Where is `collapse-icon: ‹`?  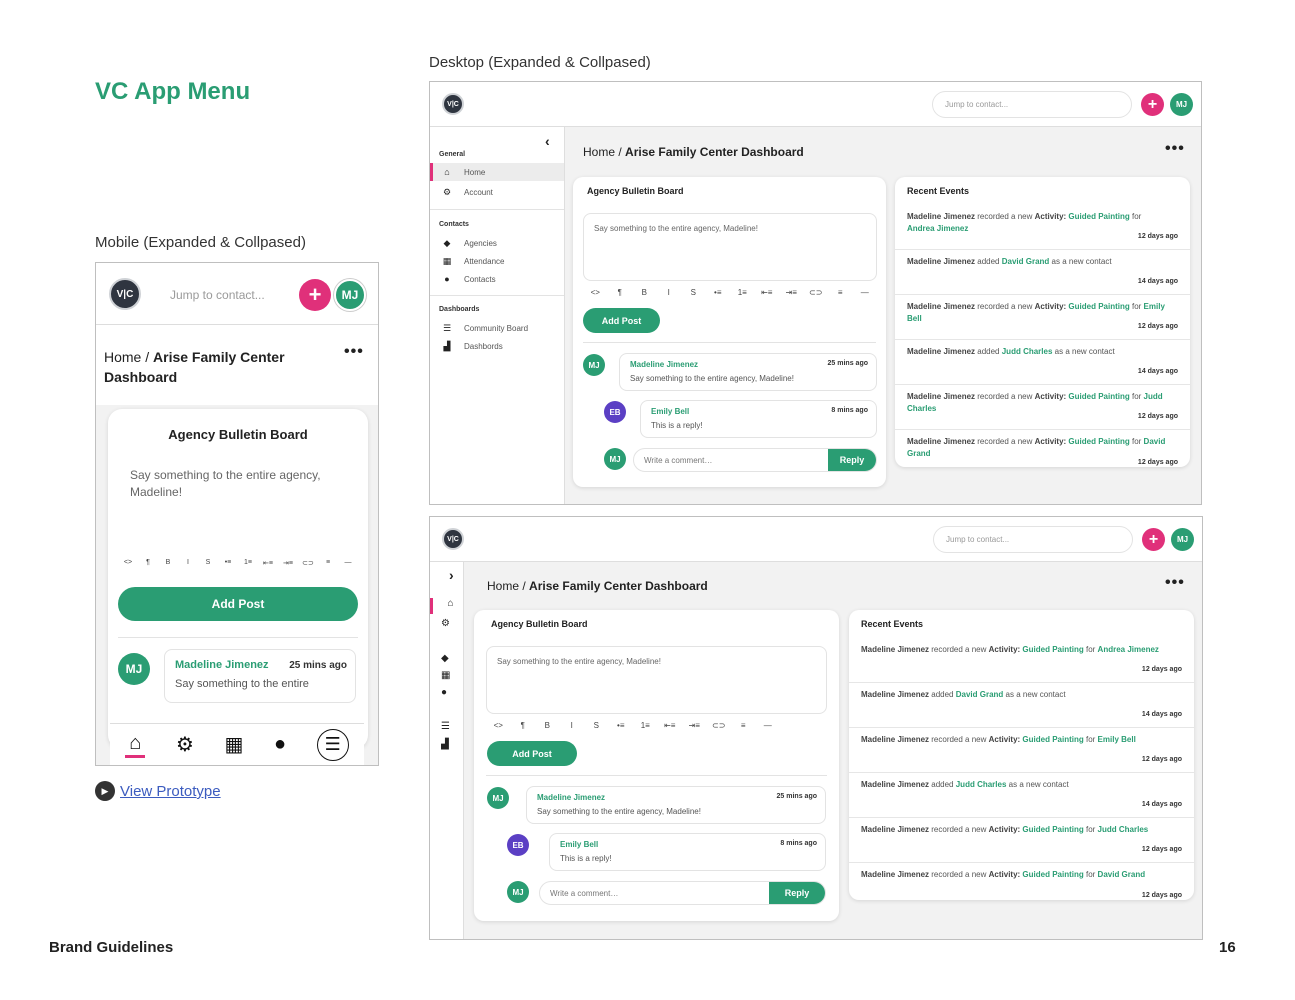
collapse-icon: ‹ is located at coordinates (547, 141).